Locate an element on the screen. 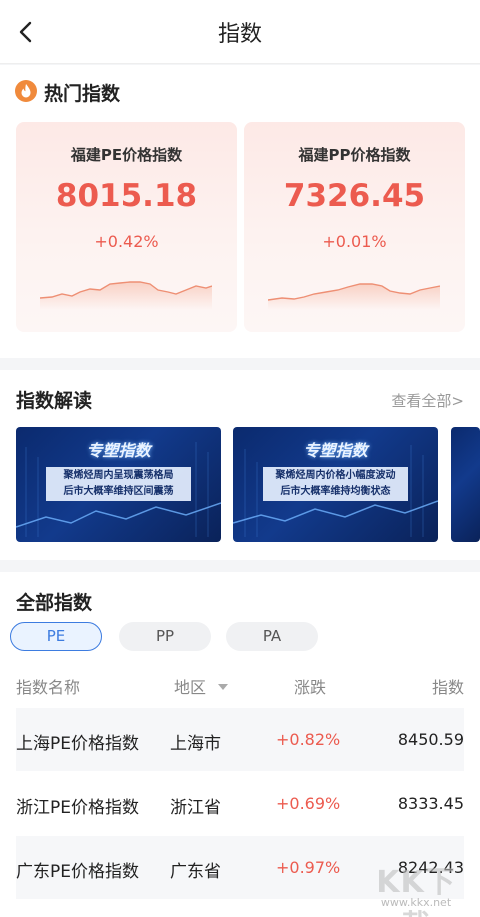 The height and width of the screenshot is (917, 480). row-index-name: 浙江PE价格指数 is located at coordinates (77, 808).